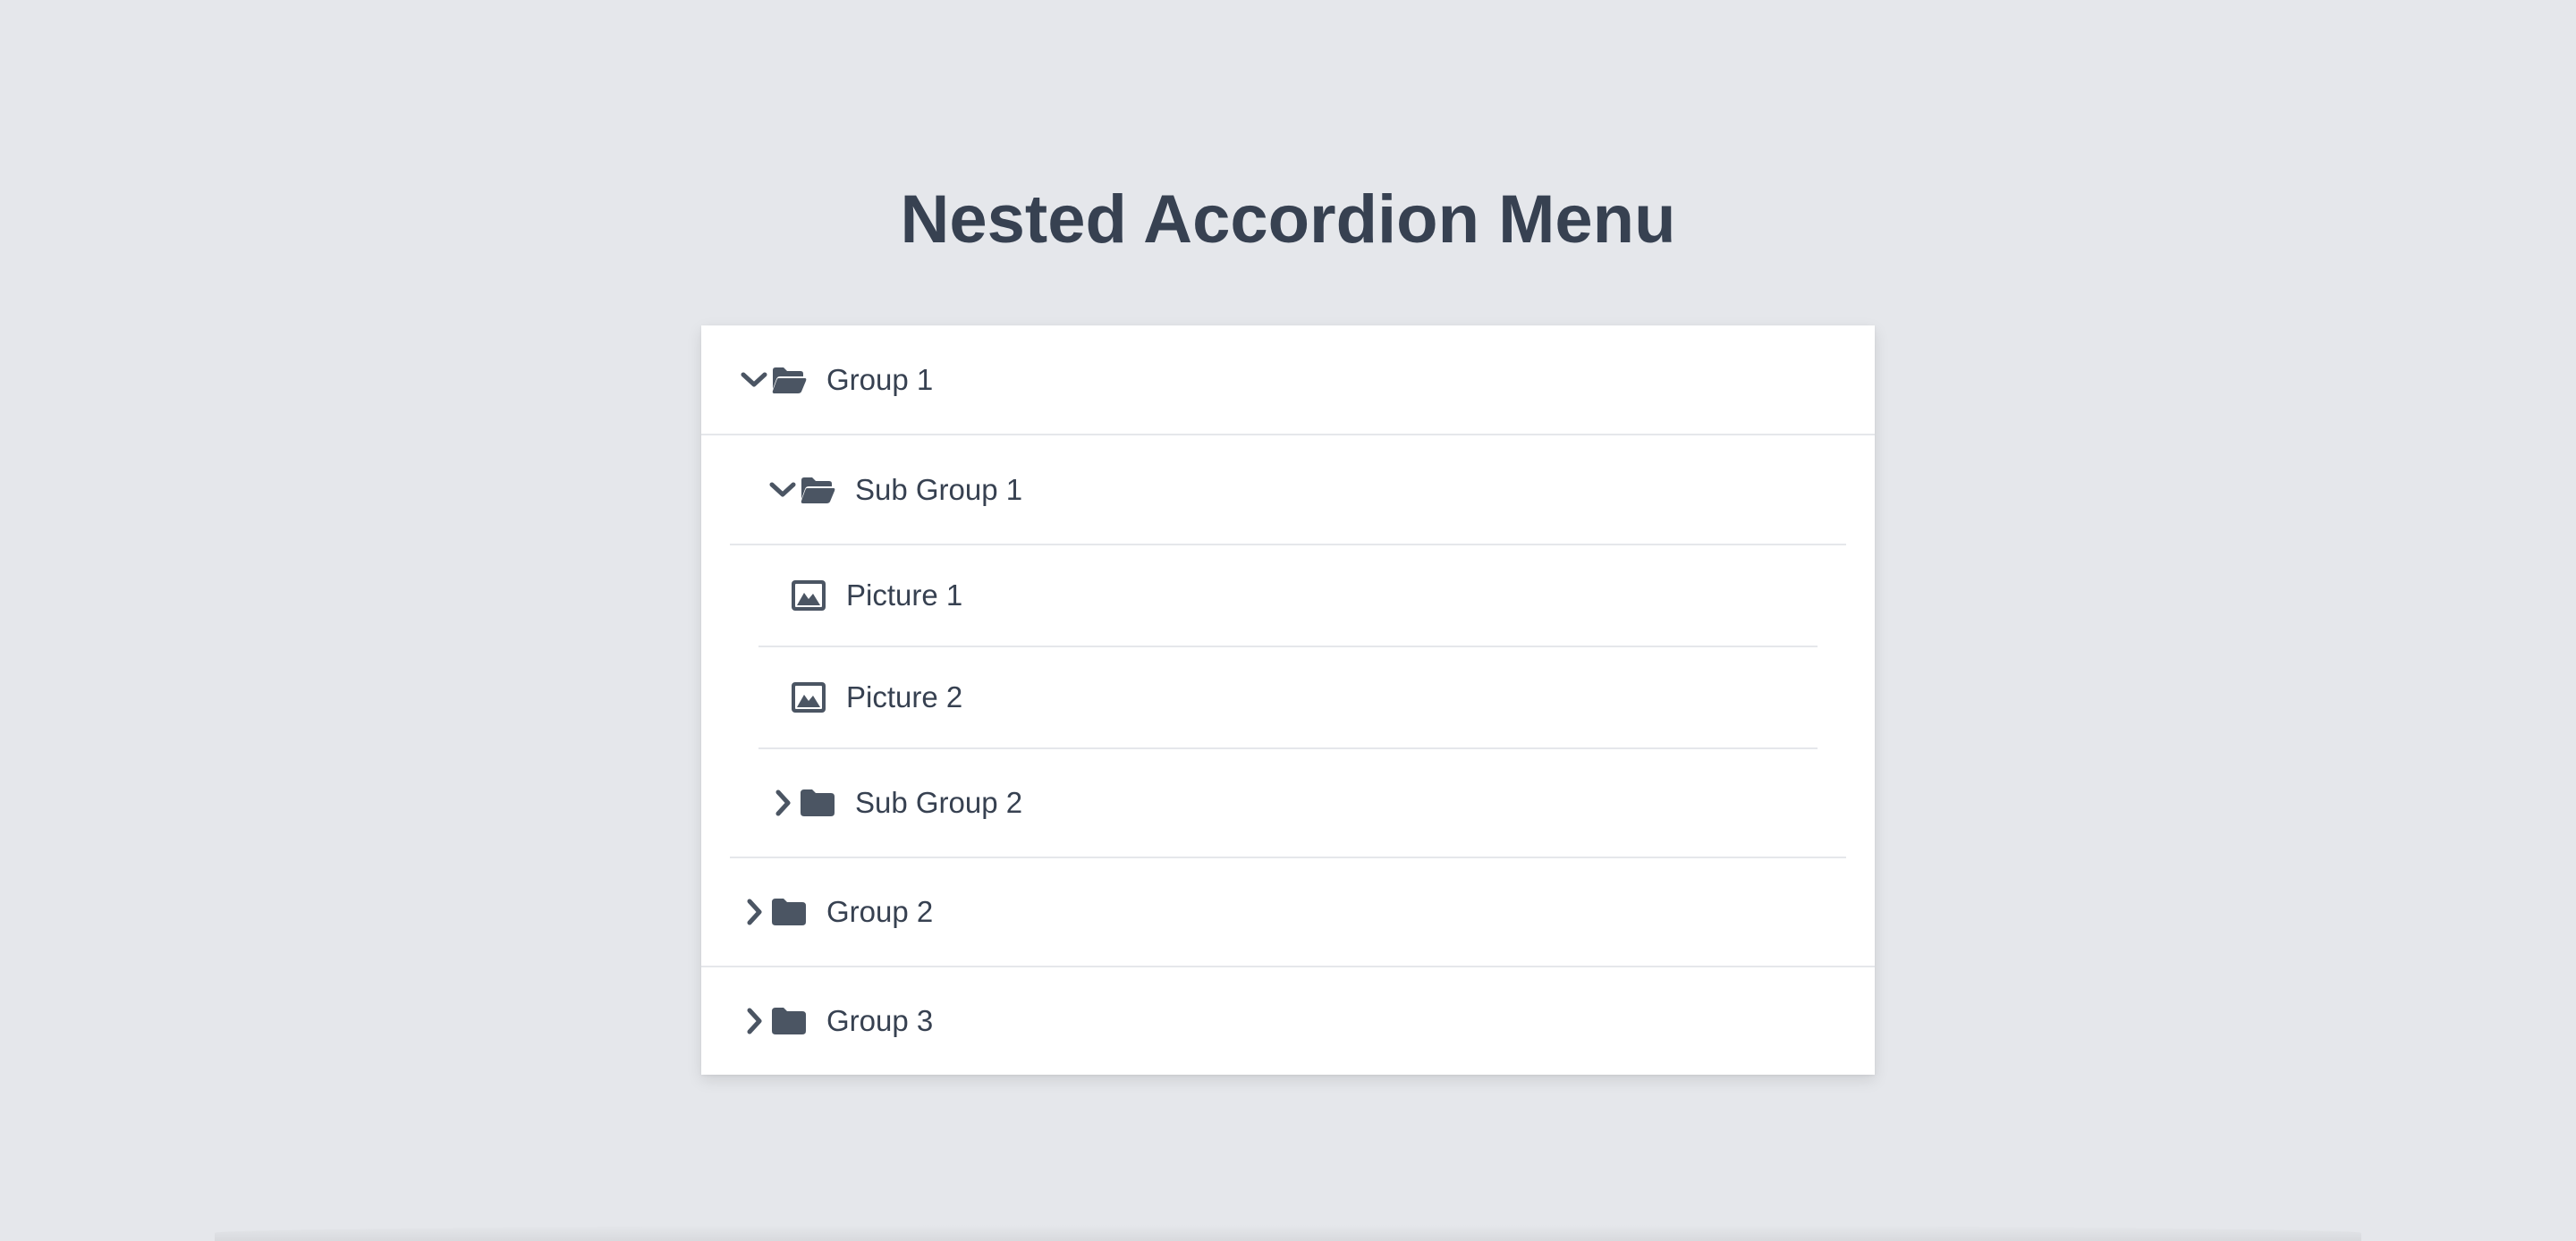 The image size is (2576, 1241). I want to click on accordion-group-3: Group 3, so click(1288, 1021).